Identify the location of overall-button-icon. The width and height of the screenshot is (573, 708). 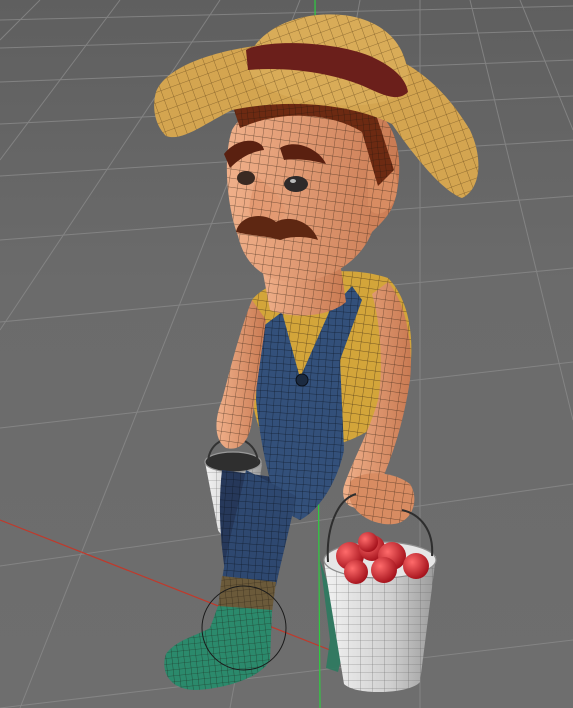
(302, 380).